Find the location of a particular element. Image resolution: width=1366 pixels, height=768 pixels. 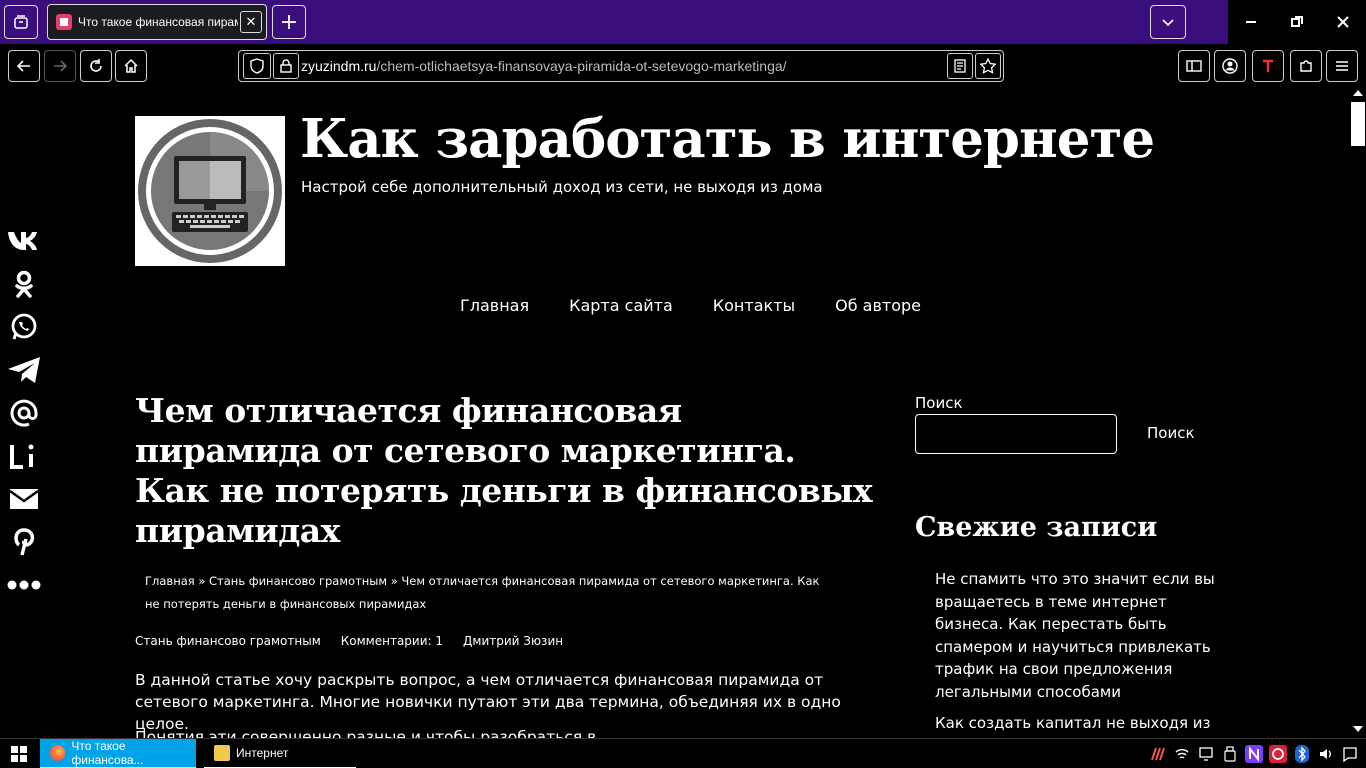

reader-view-button is located at coordinates (960, 66).